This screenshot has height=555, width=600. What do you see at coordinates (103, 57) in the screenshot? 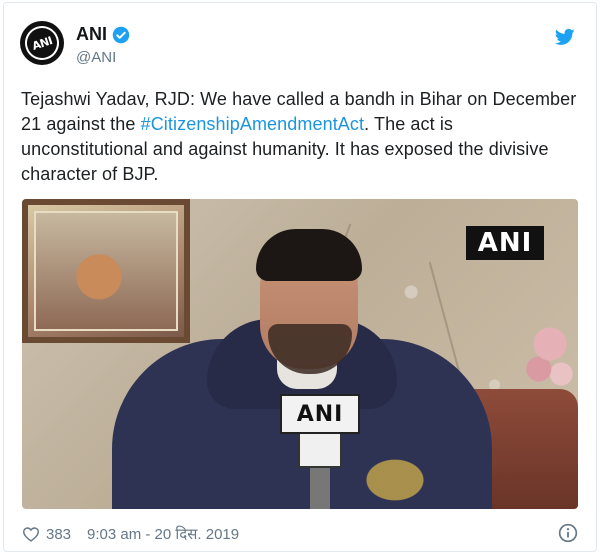
I see `handle: @ANI` at bounding box center [103, 57].